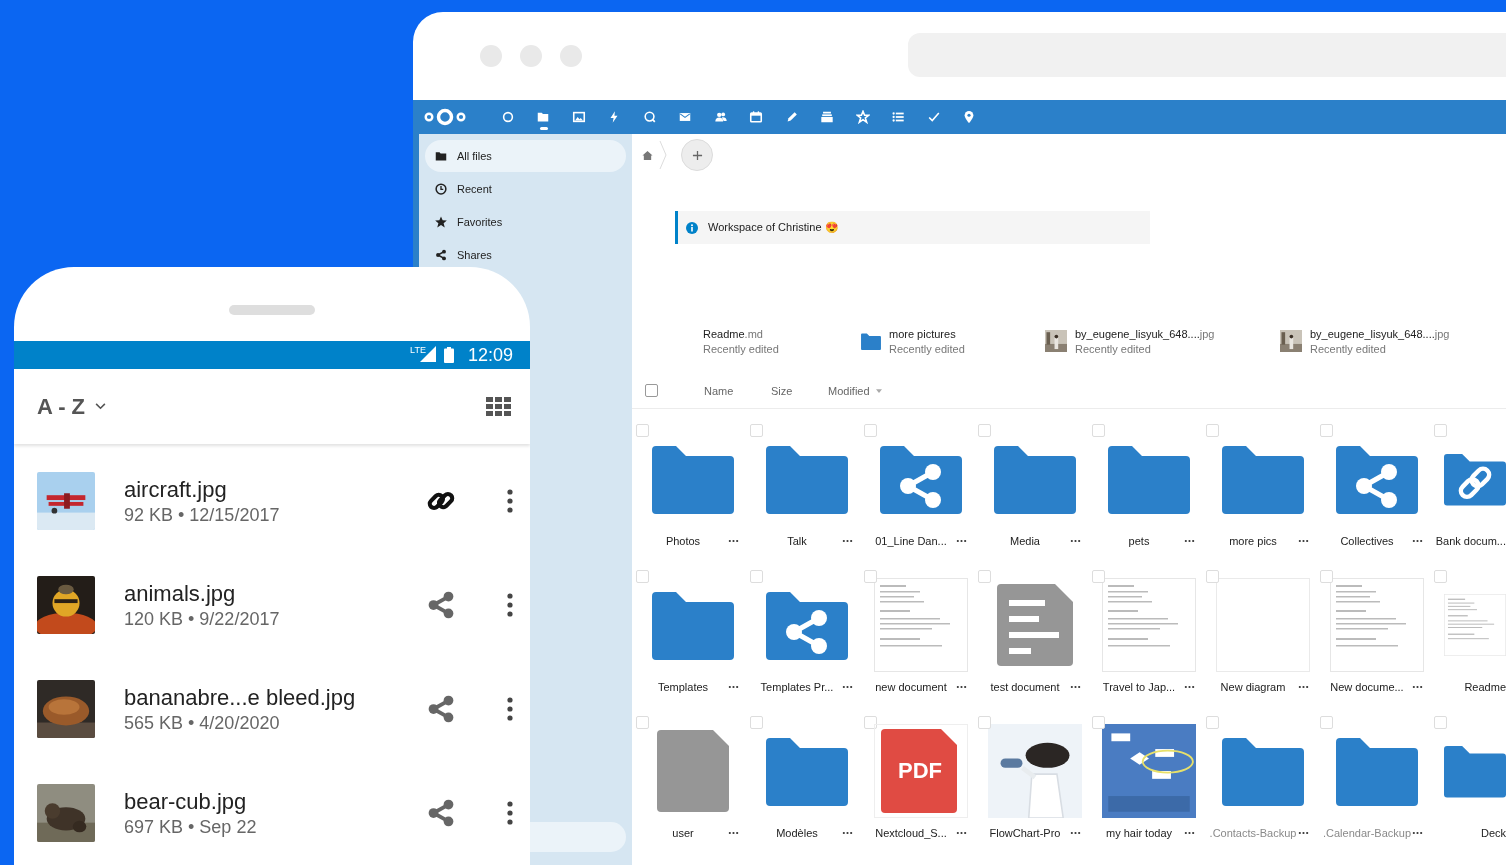  I want to click on file-name: aircraft.jpg, so click(258, 489).